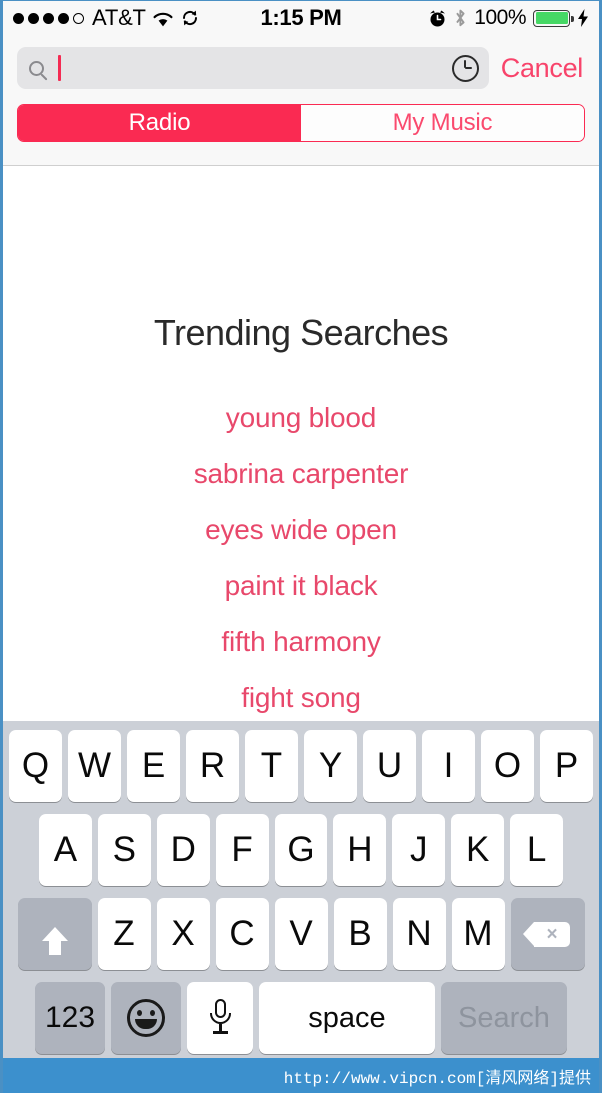 The width and height of the screenshot is (602, 1093). I want to click on wifi-icon, so click(163, 18).